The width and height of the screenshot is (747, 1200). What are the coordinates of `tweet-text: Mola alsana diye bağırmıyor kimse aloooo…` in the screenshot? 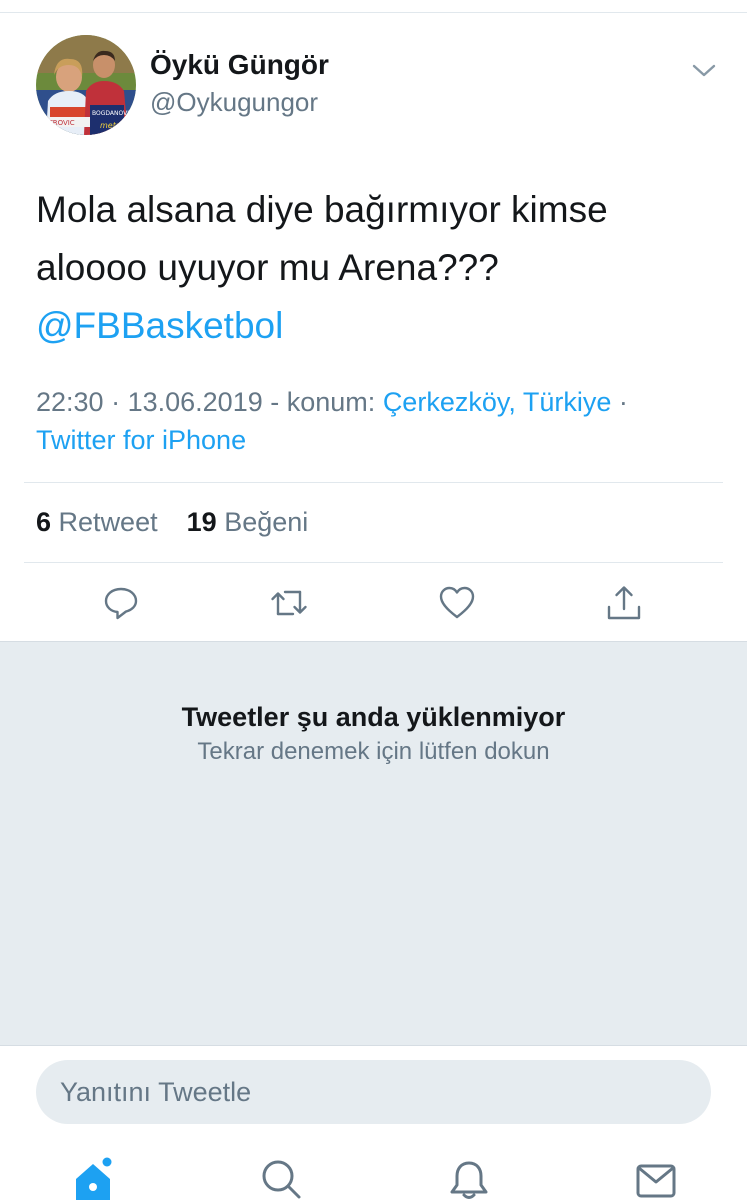 It's located at (376, 268).